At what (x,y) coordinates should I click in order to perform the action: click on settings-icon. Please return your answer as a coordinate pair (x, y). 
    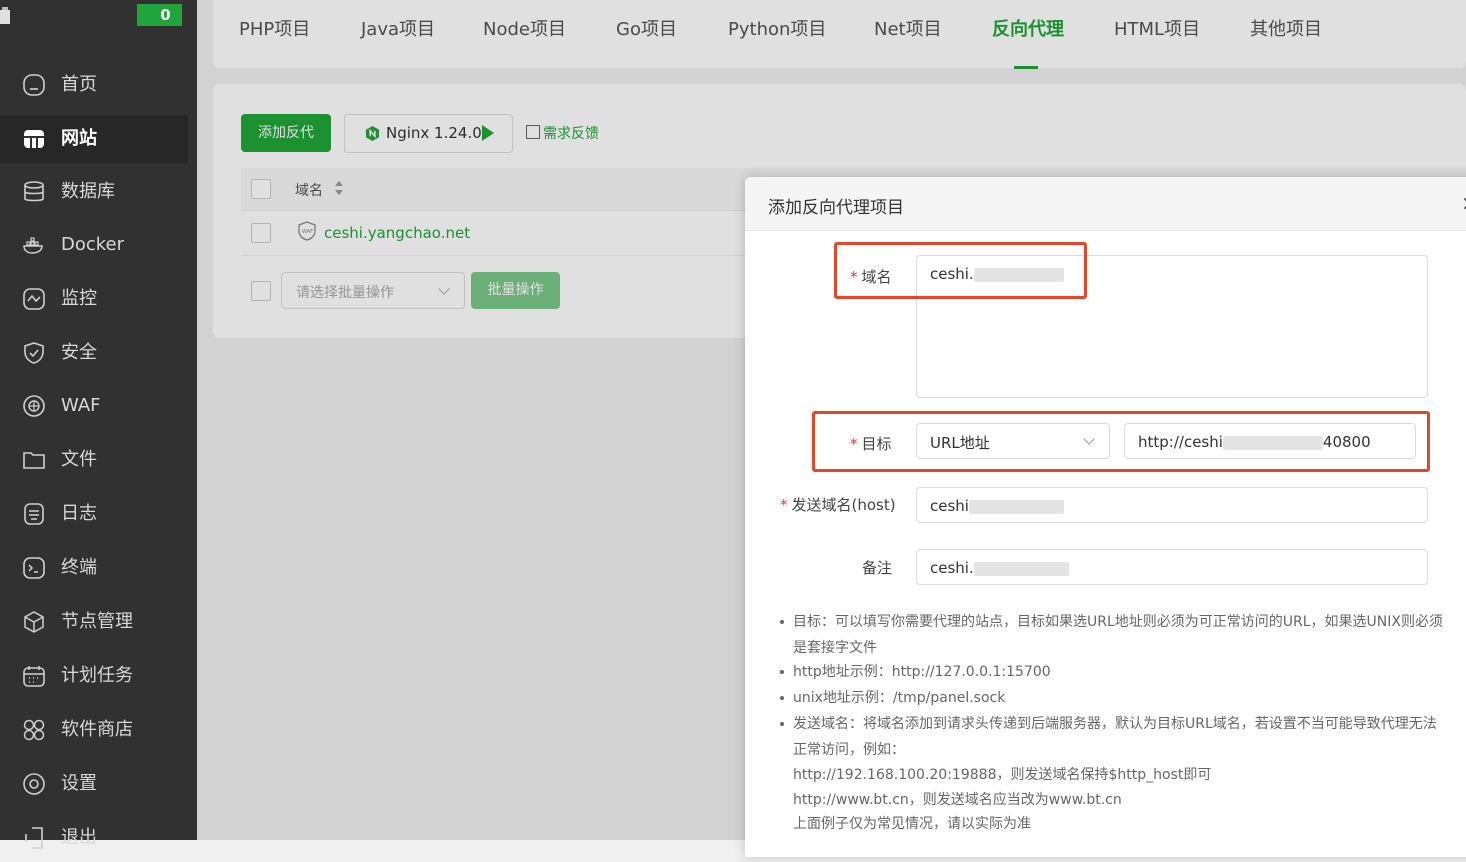
    Looking at the image, I should click on (34, 784).